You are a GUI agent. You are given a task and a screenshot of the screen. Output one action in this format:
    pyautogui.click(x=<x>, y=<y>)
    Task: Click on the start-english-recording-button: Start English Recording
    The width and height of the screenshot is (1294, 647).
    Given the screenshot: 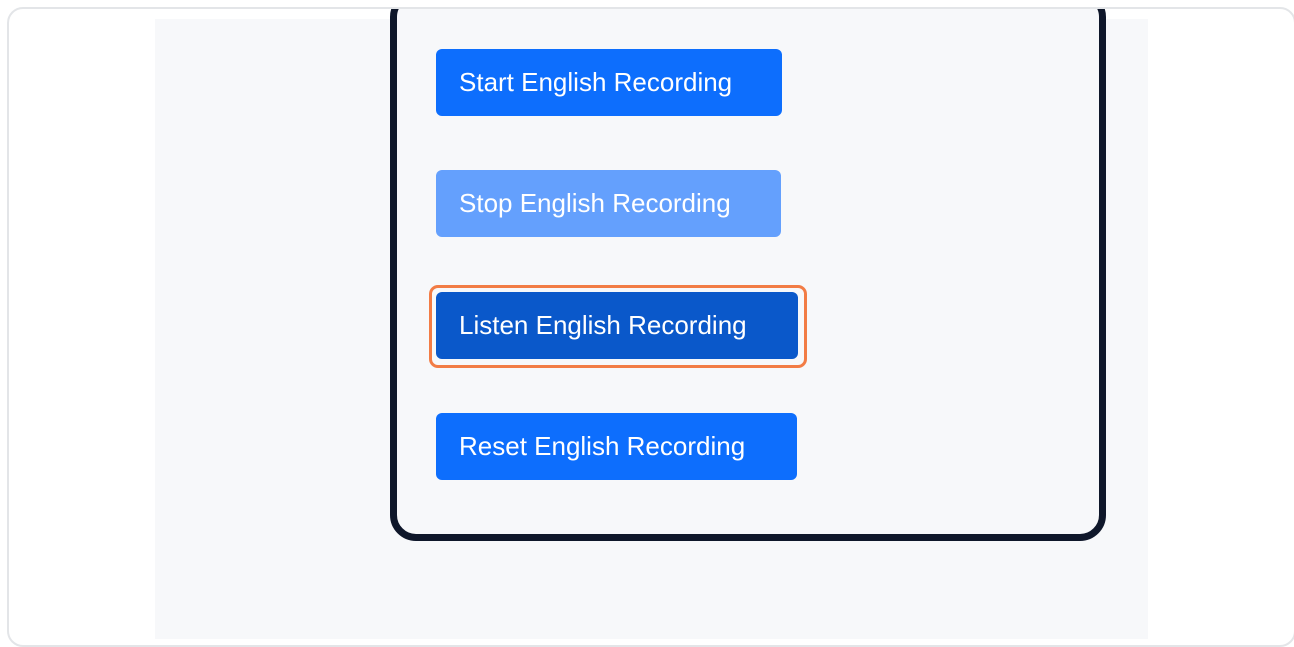 What is the action you would take?
    pyautogui.click(x=609, y=82)
    